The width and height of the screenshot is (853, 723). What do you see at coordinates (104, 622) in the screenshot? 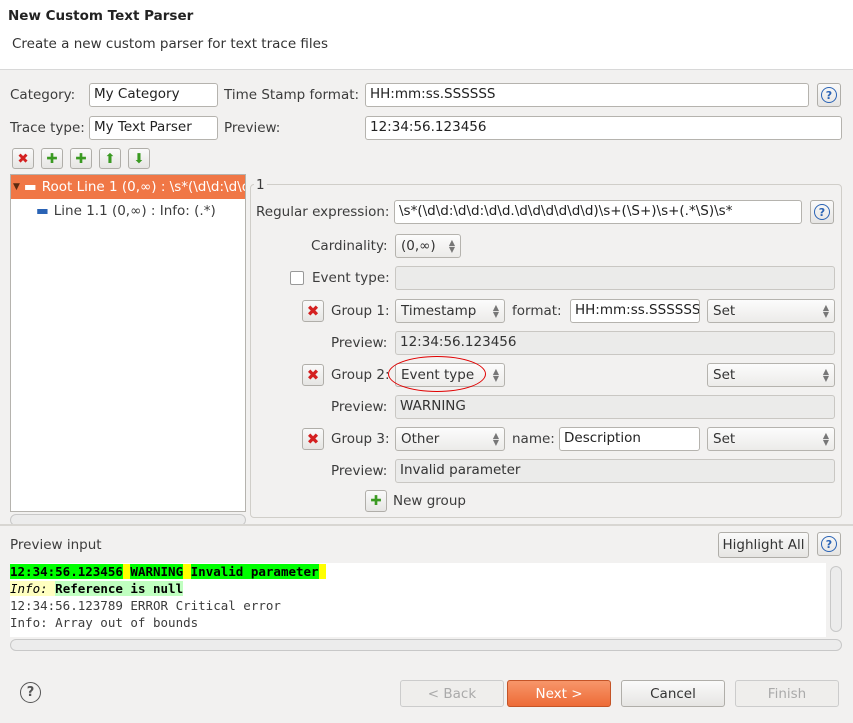
I see `preview-line-4: Info: Array out of bounds` at bounding box center [104, 622].